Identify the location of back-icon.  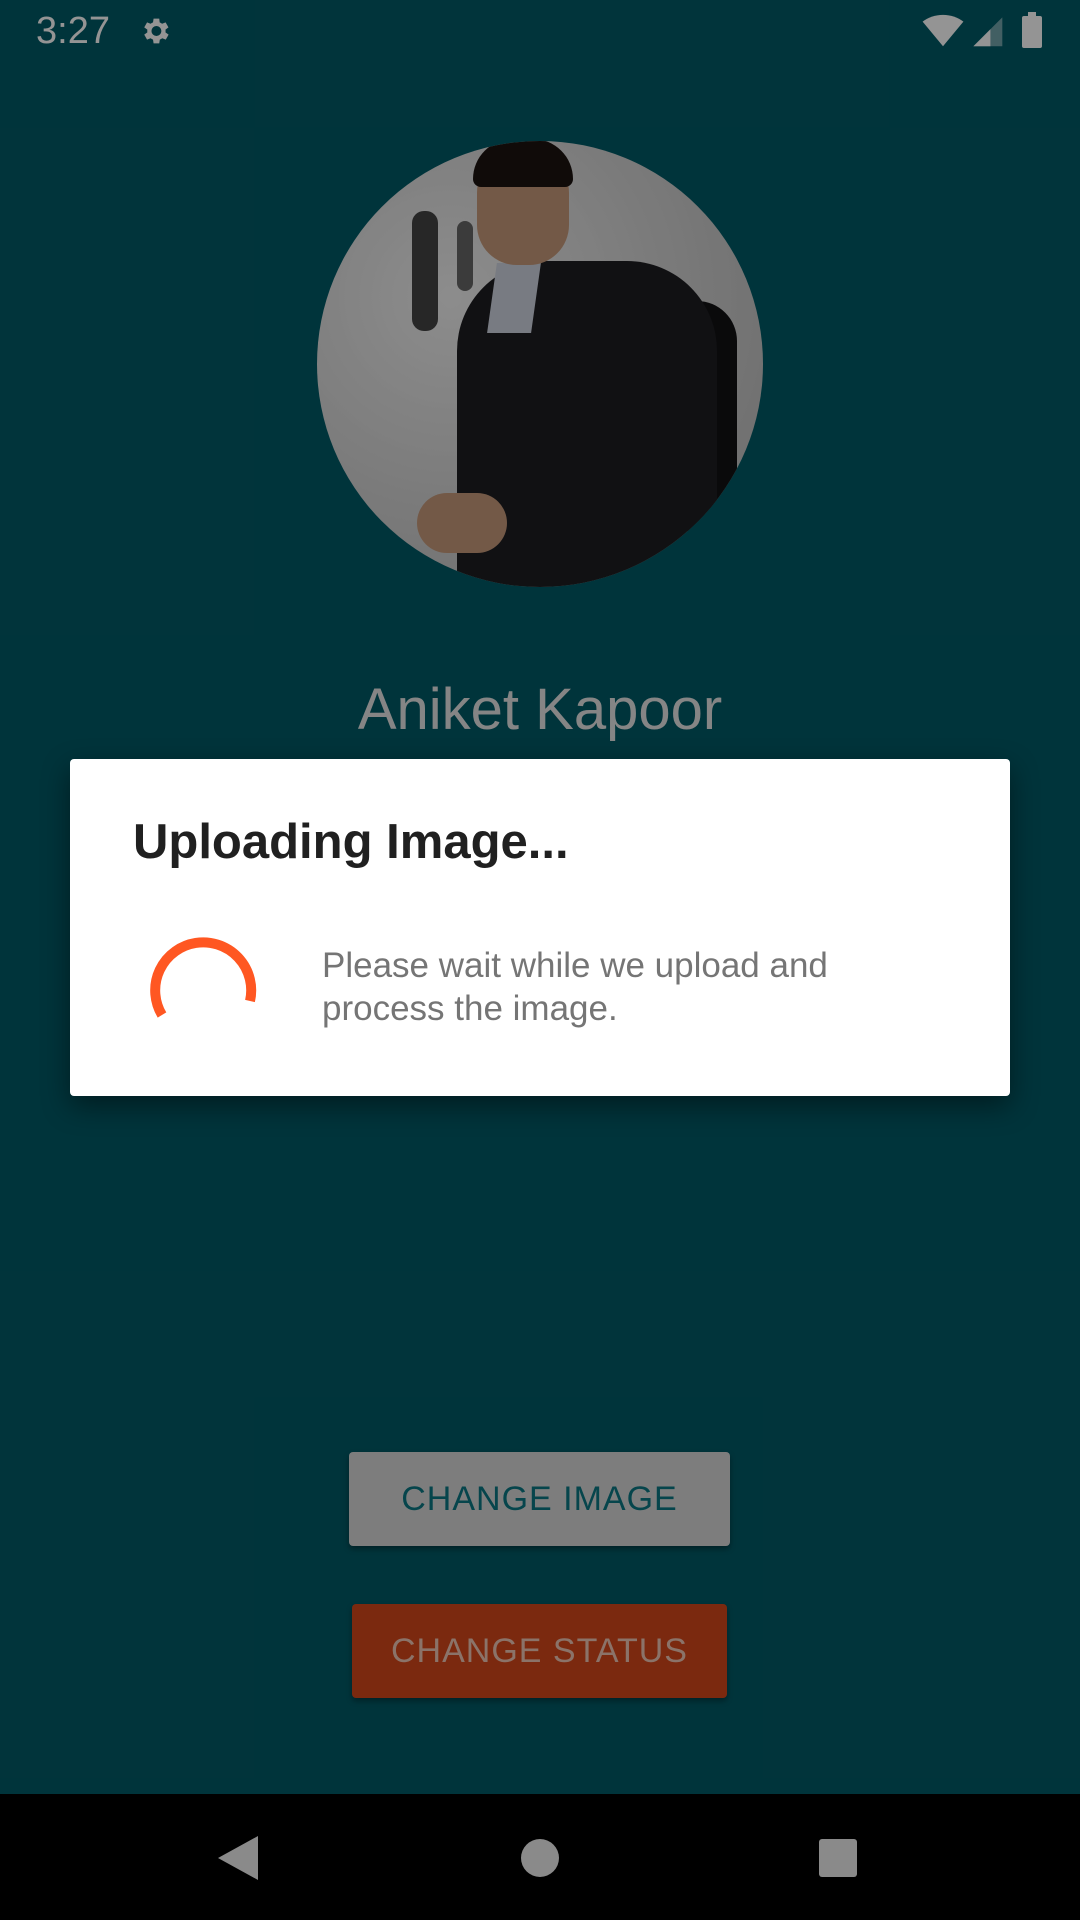
(238, 1858).